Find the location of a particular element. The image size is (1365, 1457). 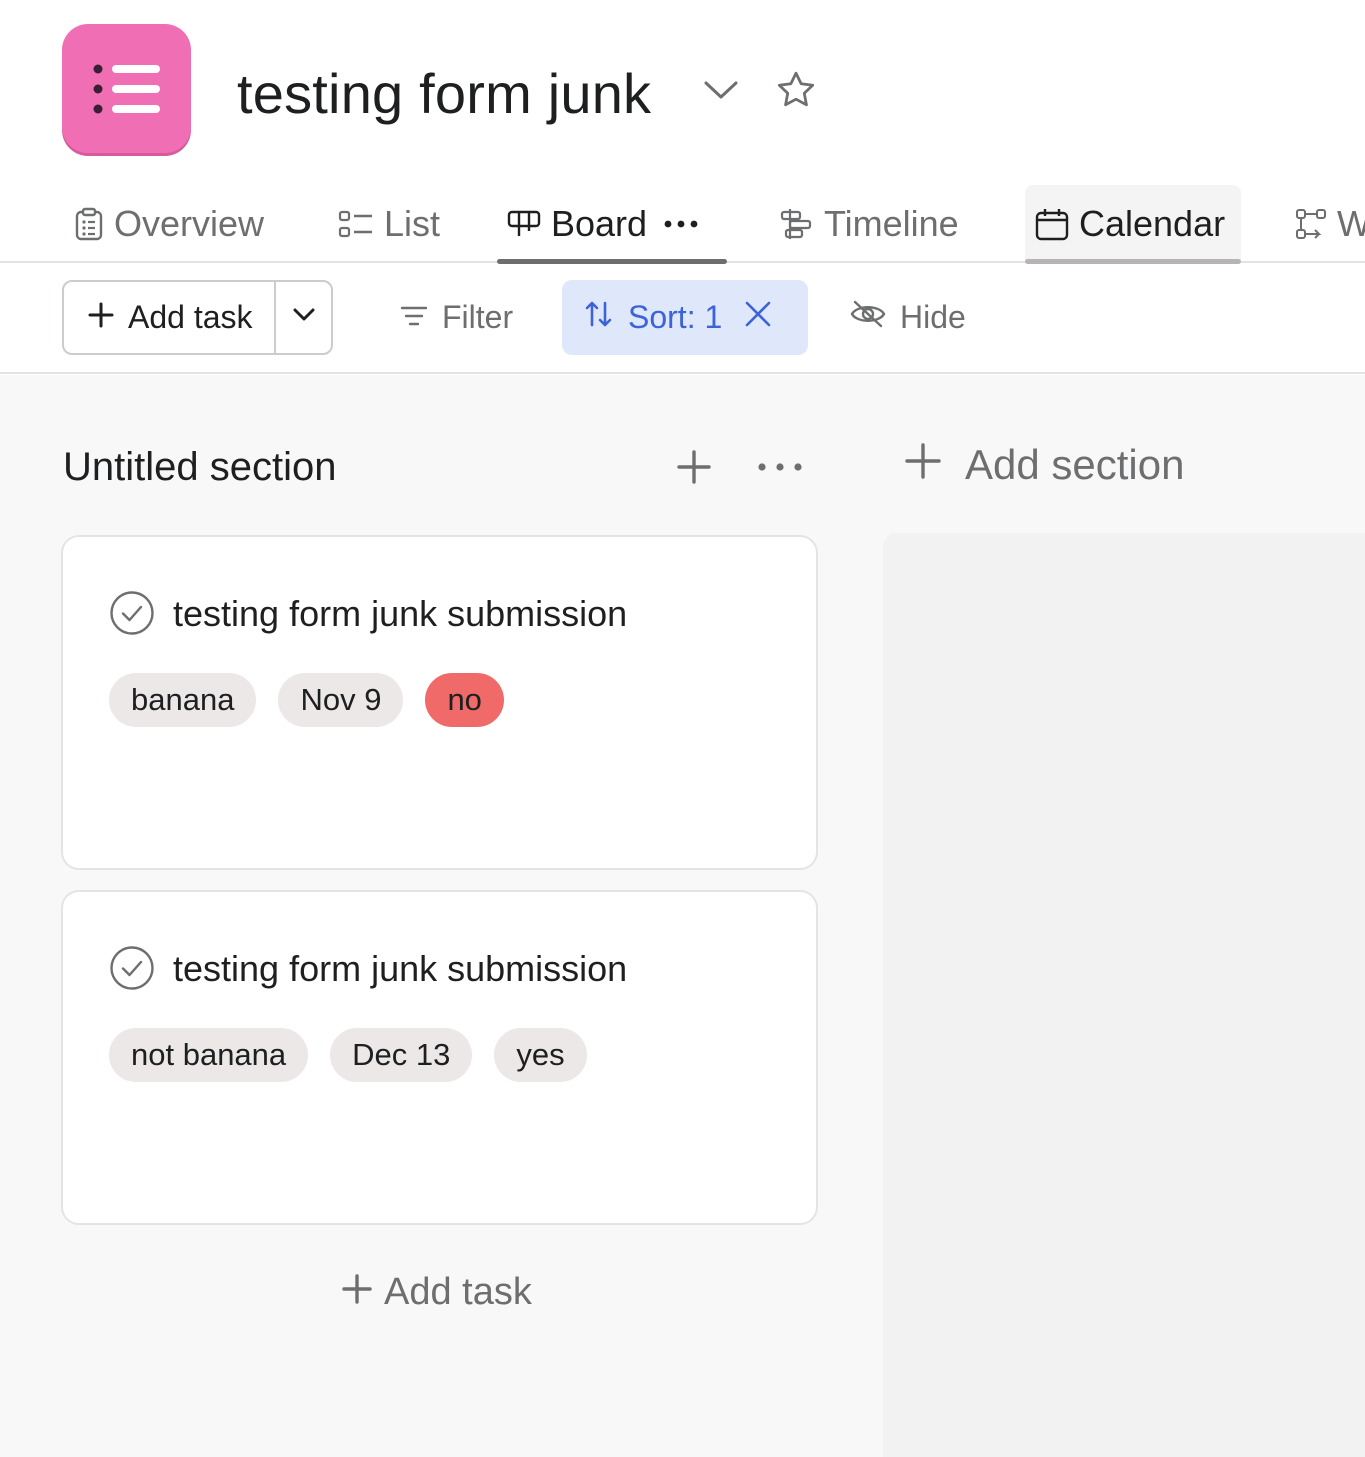

timeline-icon is located at coordinates (797, 224).